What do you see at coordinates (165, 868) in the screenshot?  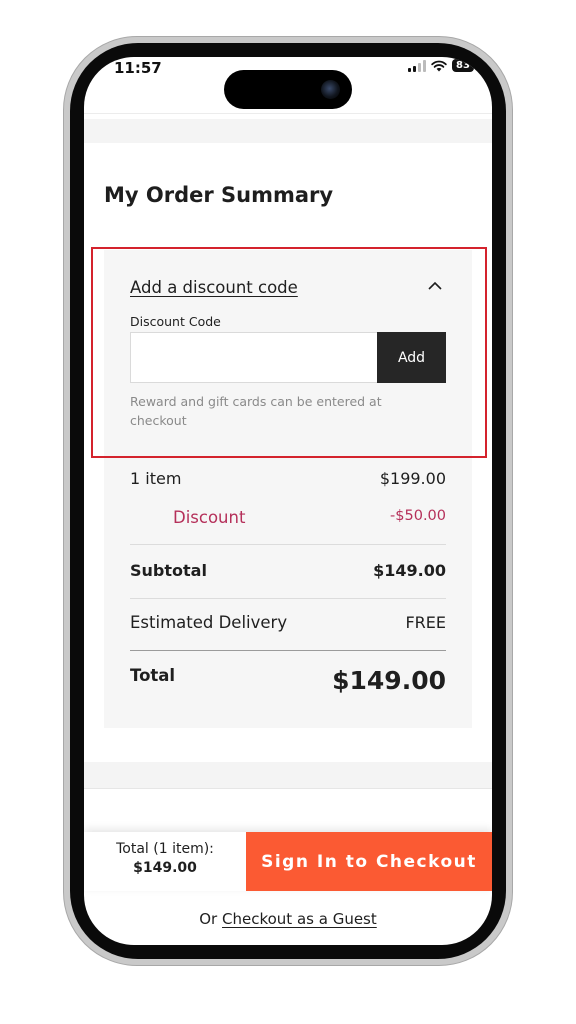 I see `checkout-total-value: $149.00` at bounding box center [165, 868].